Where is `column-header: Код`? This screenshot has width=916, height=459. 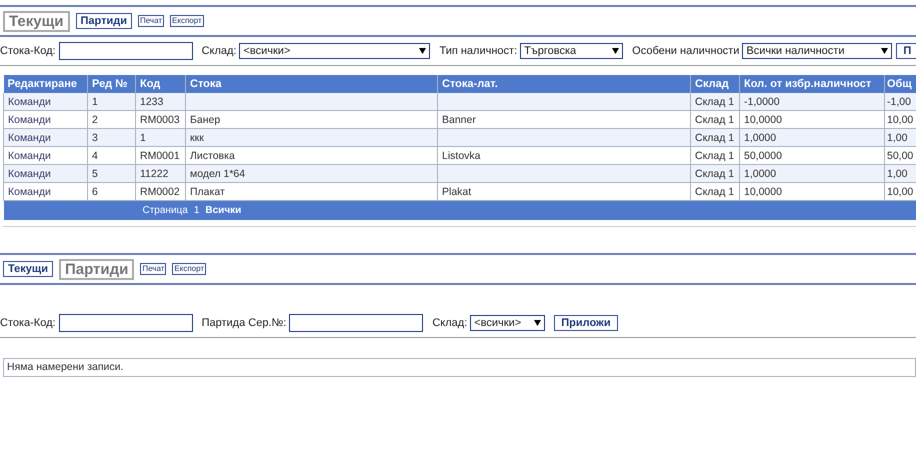
column-header: Код is located at coordinates (161, 84).